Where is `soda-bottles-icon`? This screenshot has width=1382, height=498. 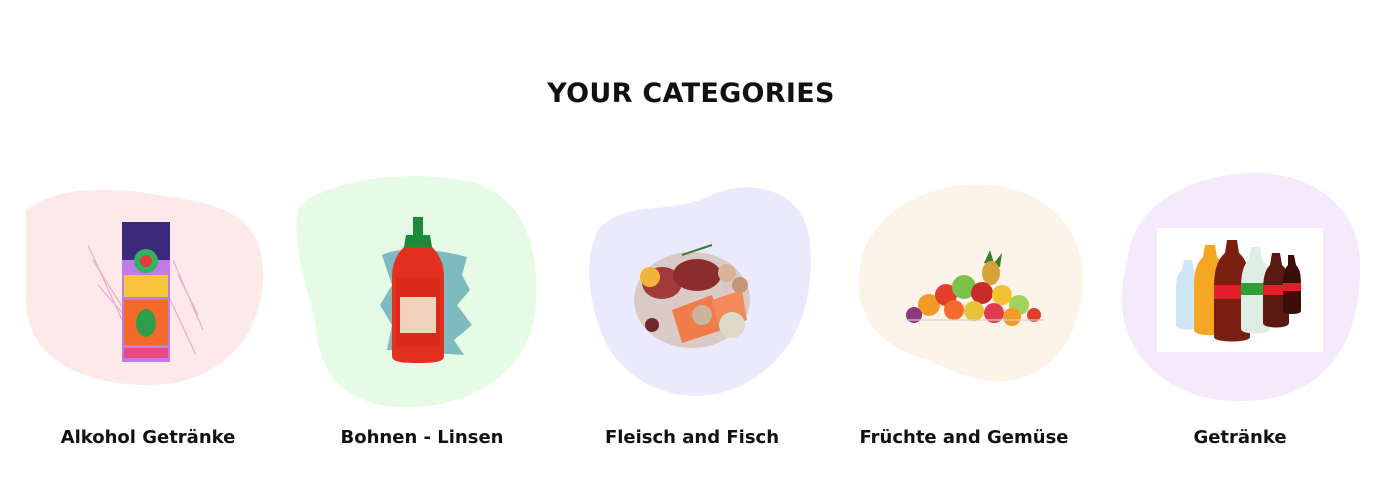 soda-bottles-icon is located at coordinates (1240, 290).